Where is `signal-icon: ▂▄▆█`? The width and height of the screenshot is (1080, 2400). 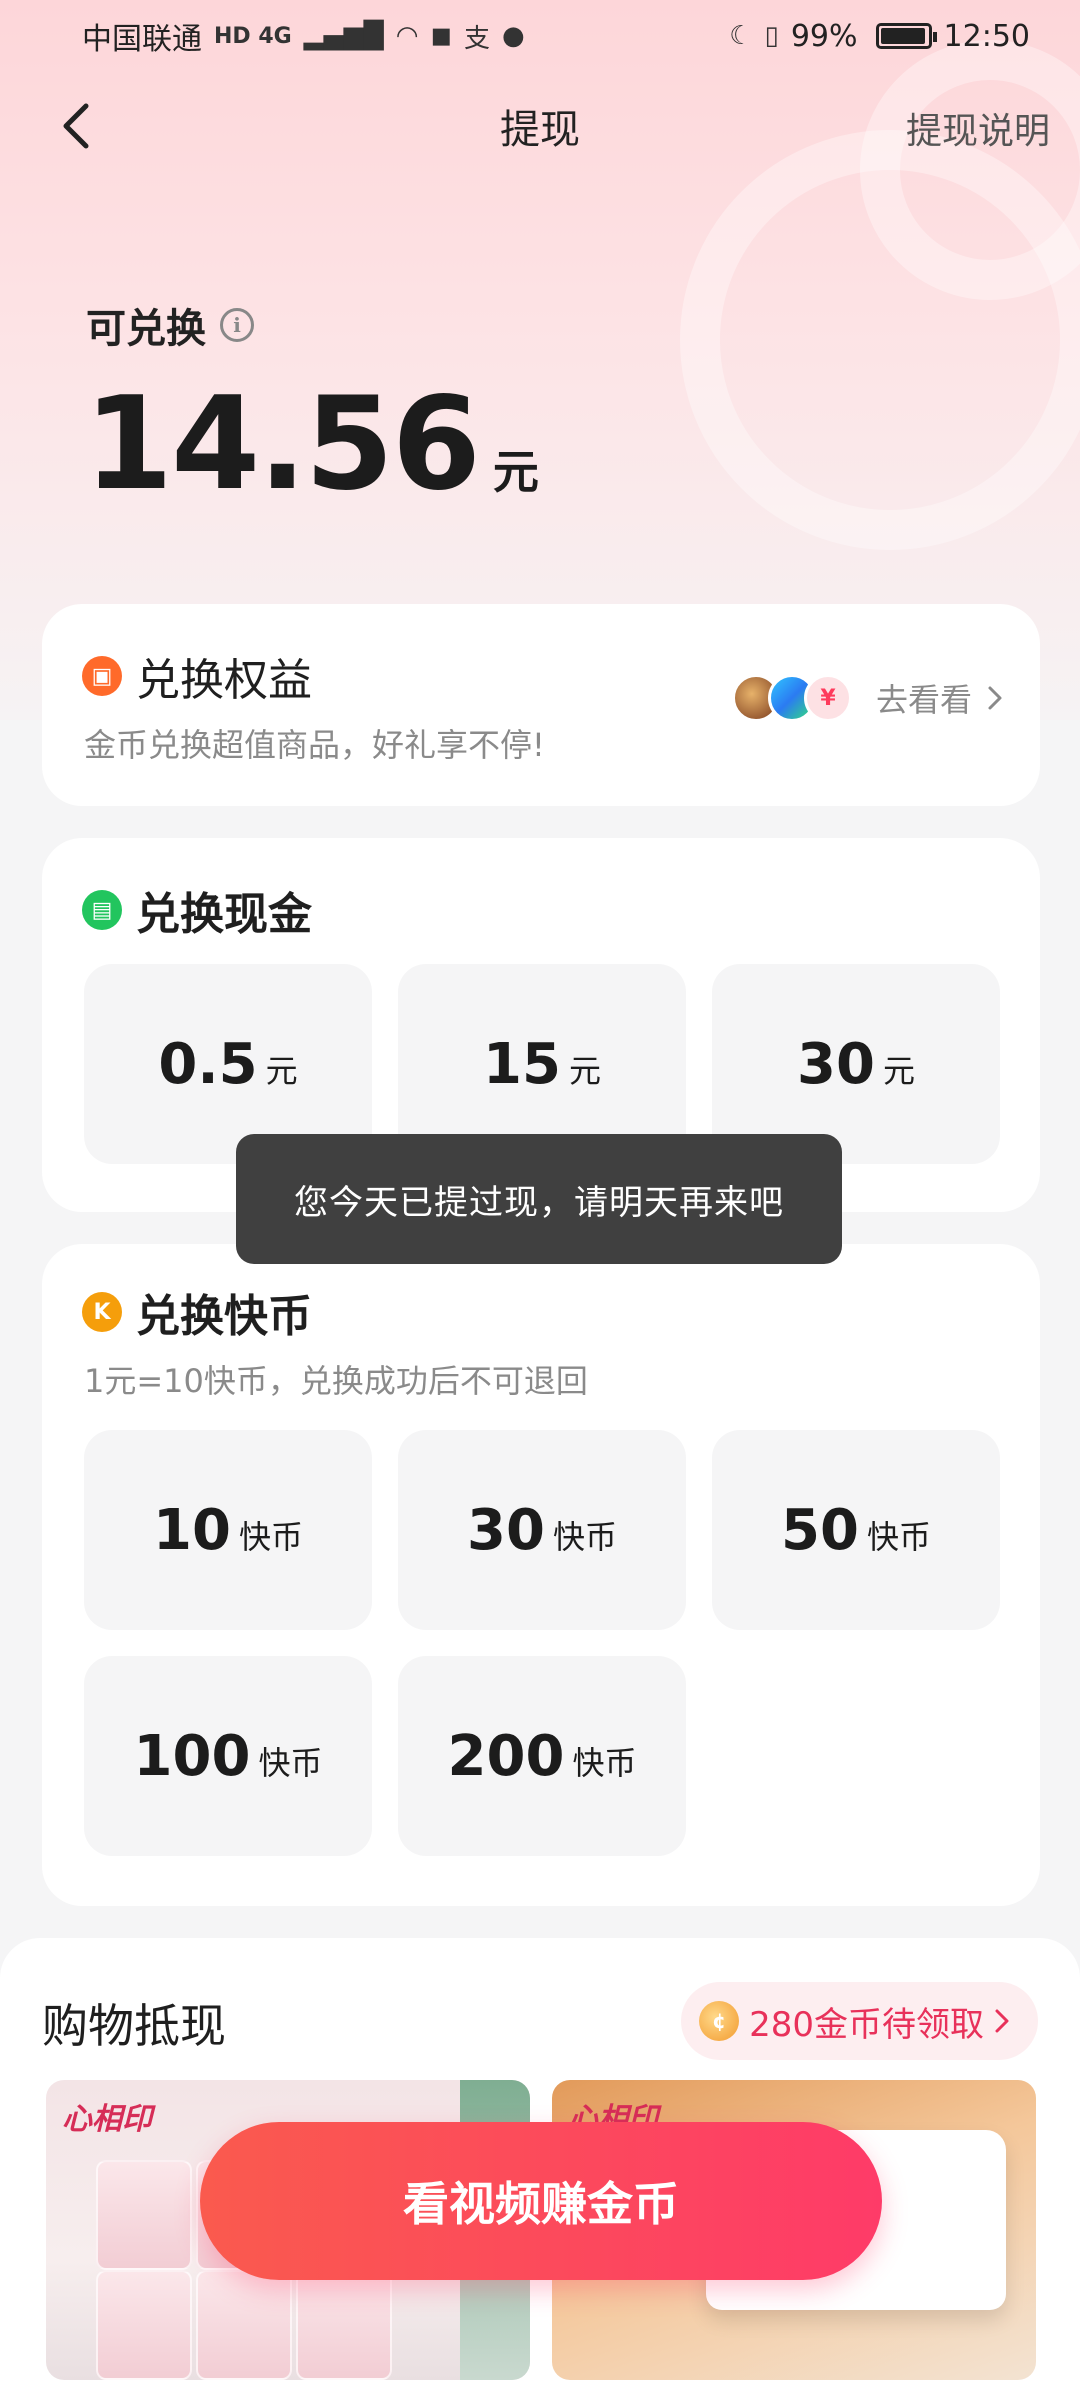 signal-icon: ▂▄▆█ is located at coordinates (343, 36).